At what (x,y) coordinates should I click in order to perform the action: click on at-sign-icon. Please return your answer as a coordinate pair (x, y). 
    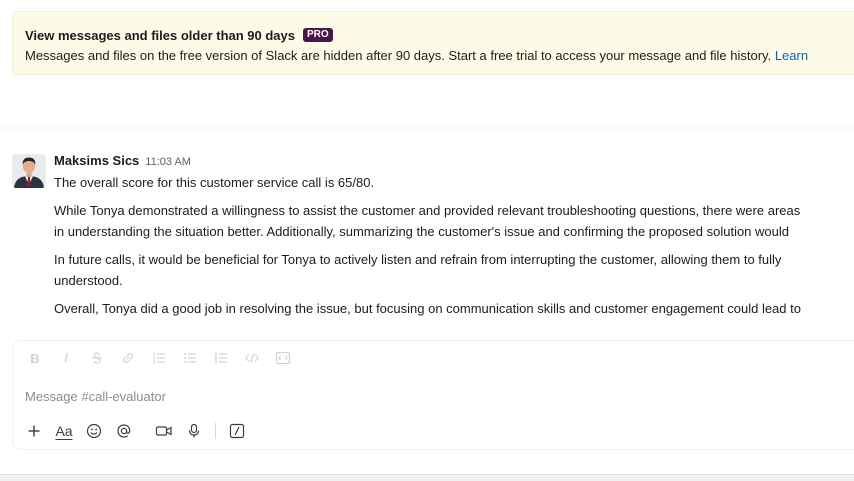
    Looking at the image, I should click on (124, 431).